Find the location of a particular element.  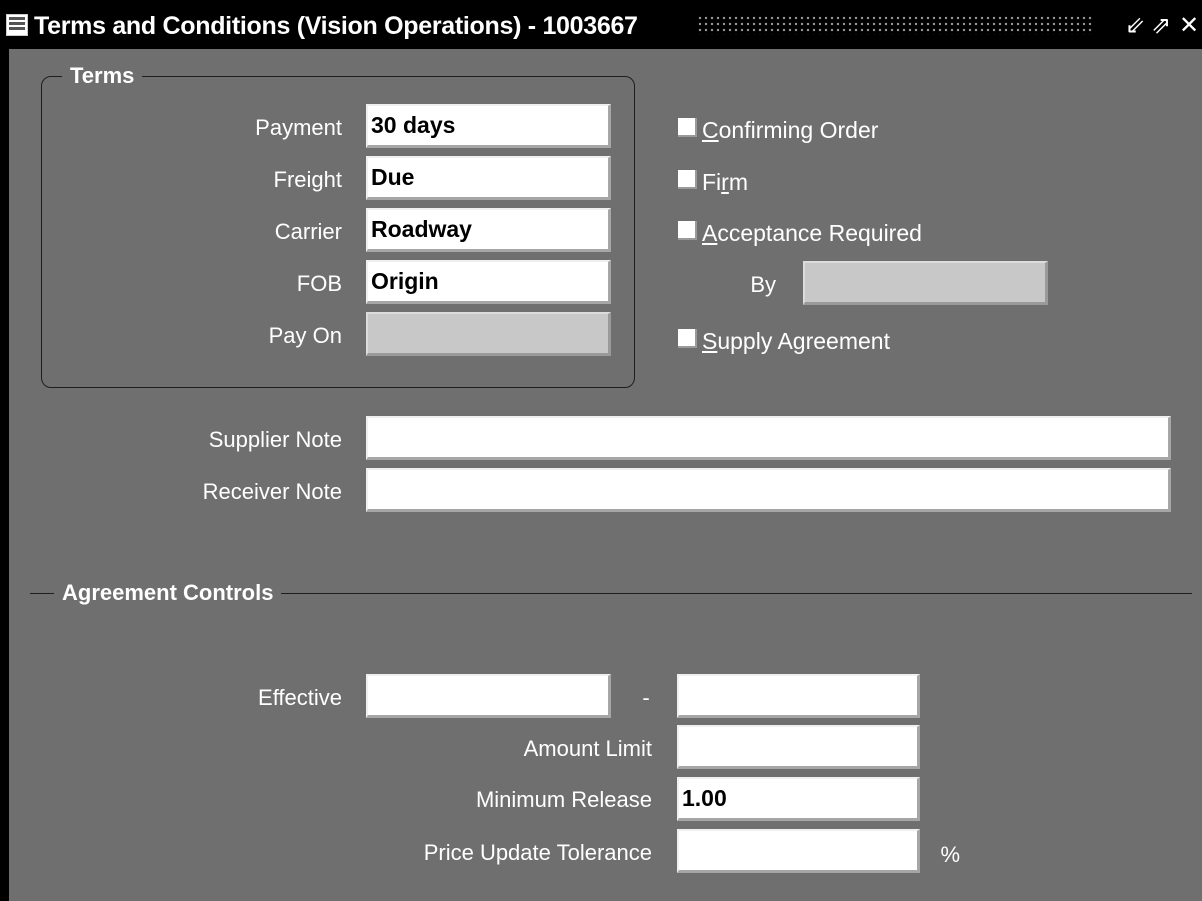

acceptance-by-field is located at coordinates (925, 283).